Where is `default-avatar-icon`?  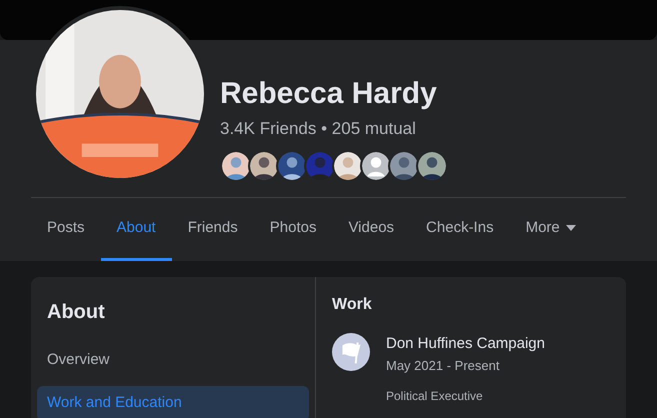
default-avatar-icon is located at coordinates (376, 166).